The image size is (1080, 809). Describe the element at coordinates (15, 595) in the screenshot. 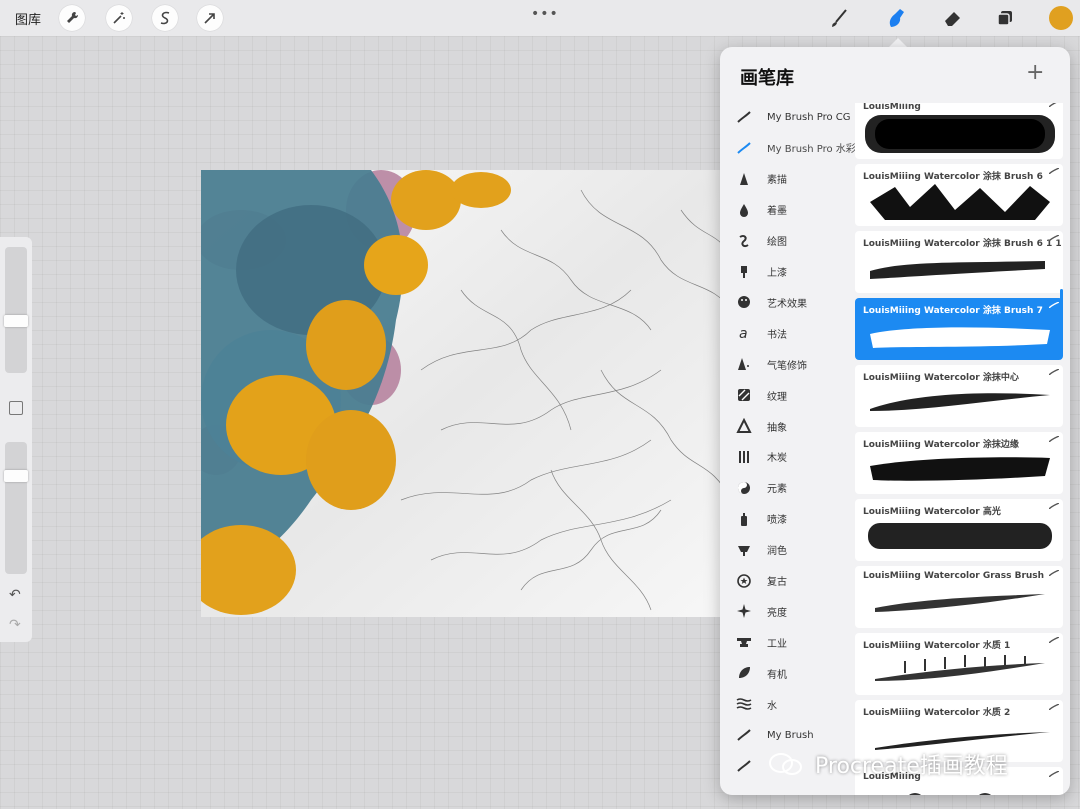

I see `undo-icon: ↶` at that location.